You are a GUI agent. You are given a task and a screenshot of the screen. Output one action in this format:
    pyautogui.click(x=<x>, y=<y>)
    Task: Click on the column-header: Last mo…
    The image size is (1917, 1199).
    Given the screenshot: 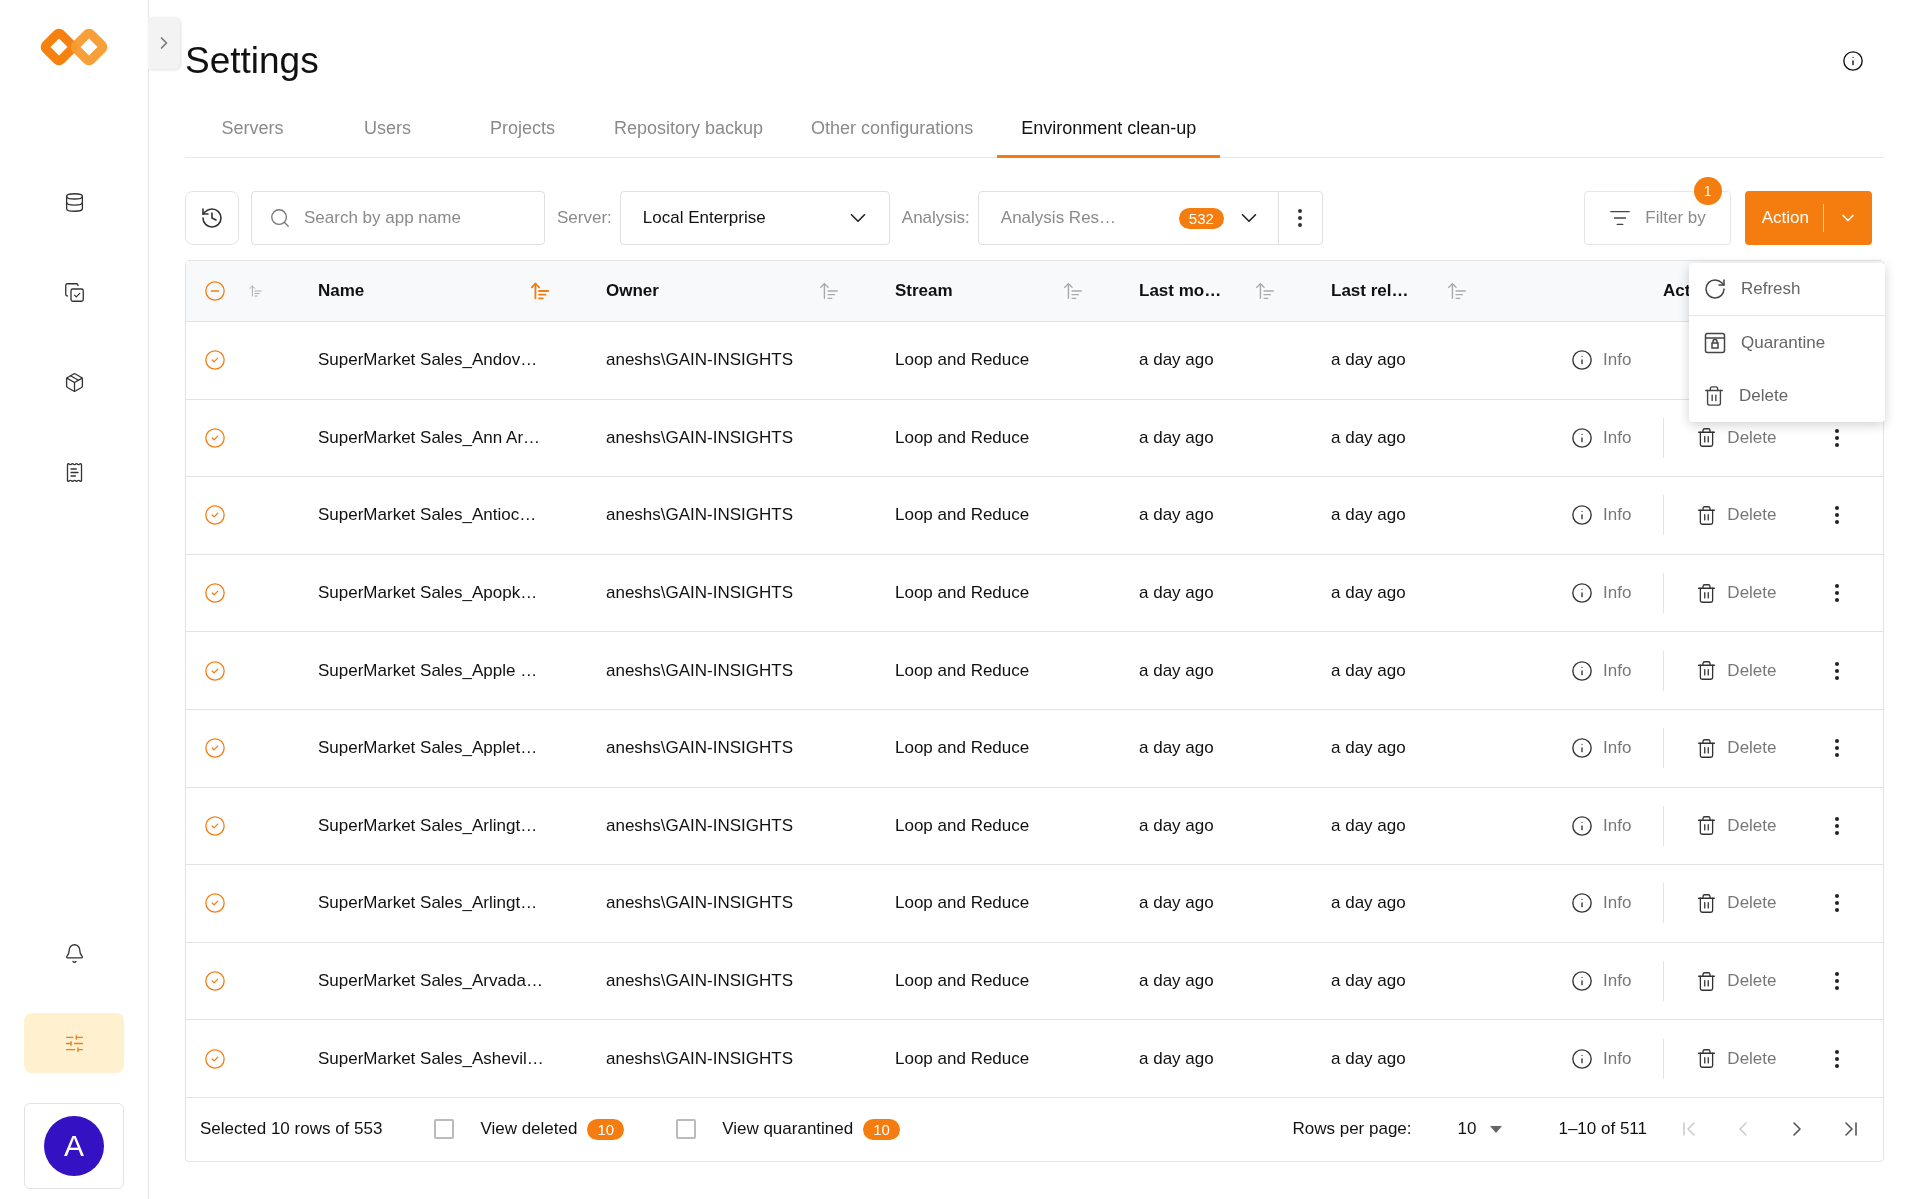 What is the action you would take?
    pyautogui.click(x=1180, y=291)
    